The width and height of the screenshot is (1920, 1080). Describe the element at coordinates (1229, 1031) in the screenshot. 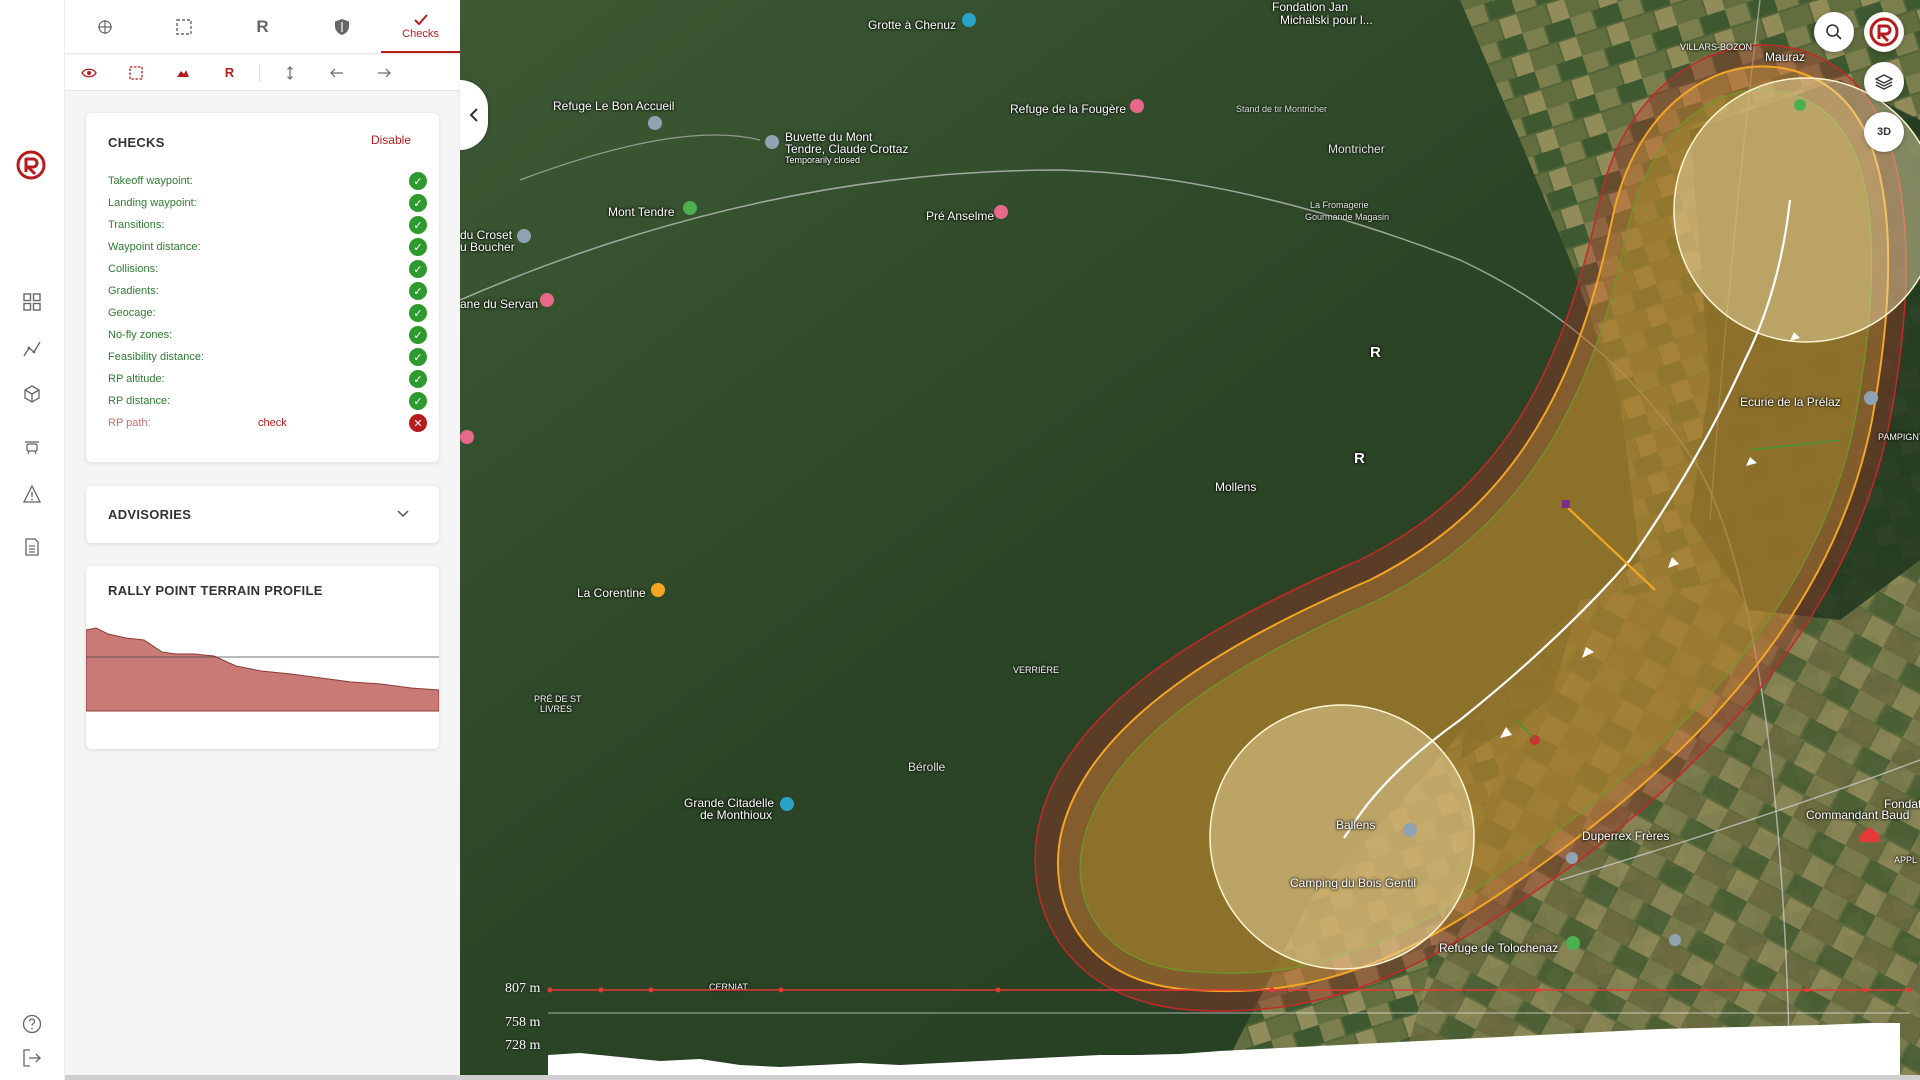

I see `elevation-profile-graph` at that location.